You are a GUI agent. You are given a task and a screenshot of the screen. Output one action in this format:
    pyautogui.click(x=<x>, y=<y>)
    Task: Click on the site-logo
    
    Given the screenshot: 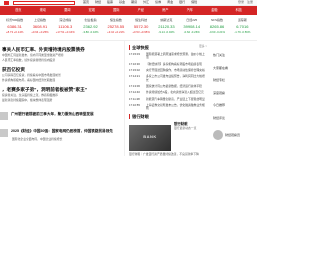 What is the action you would take?
    pyautogui.click(x=6, y=2)
    